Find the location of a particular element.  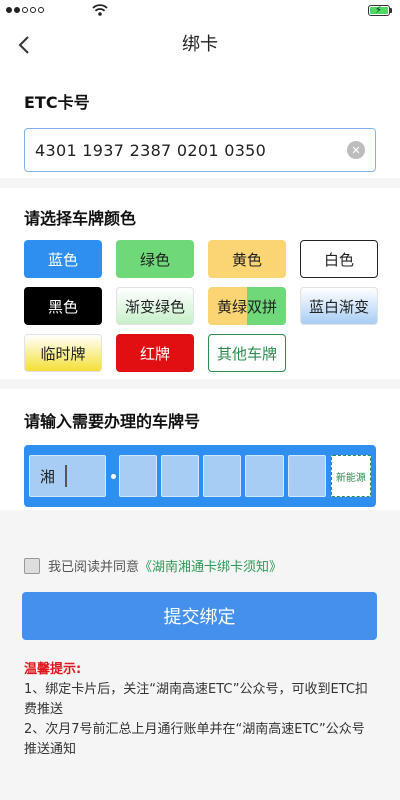

text-cursor is located at coordinates (66, 476).